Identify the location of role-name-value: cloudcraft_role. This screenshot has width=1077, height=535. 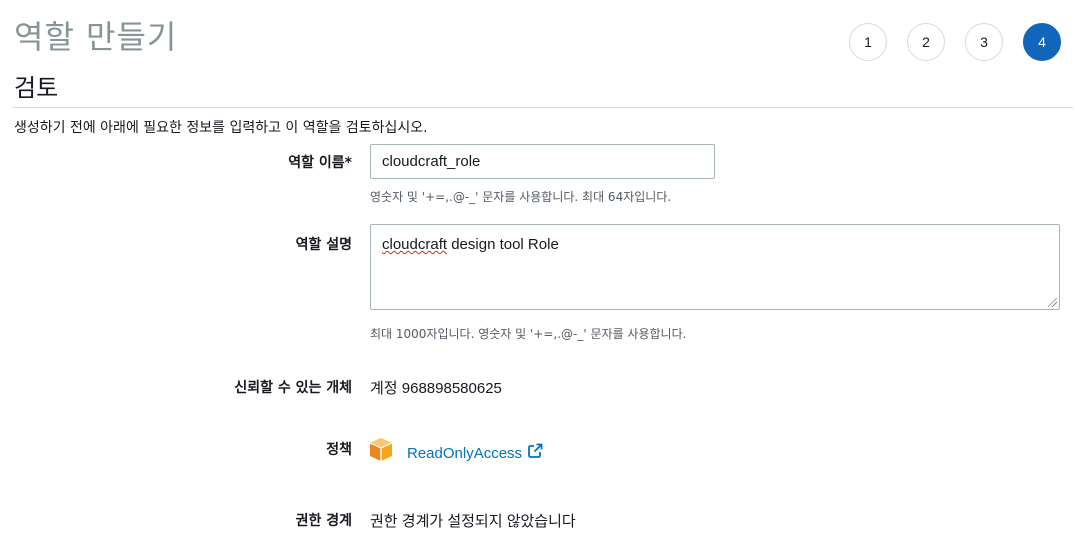
(431, 161).